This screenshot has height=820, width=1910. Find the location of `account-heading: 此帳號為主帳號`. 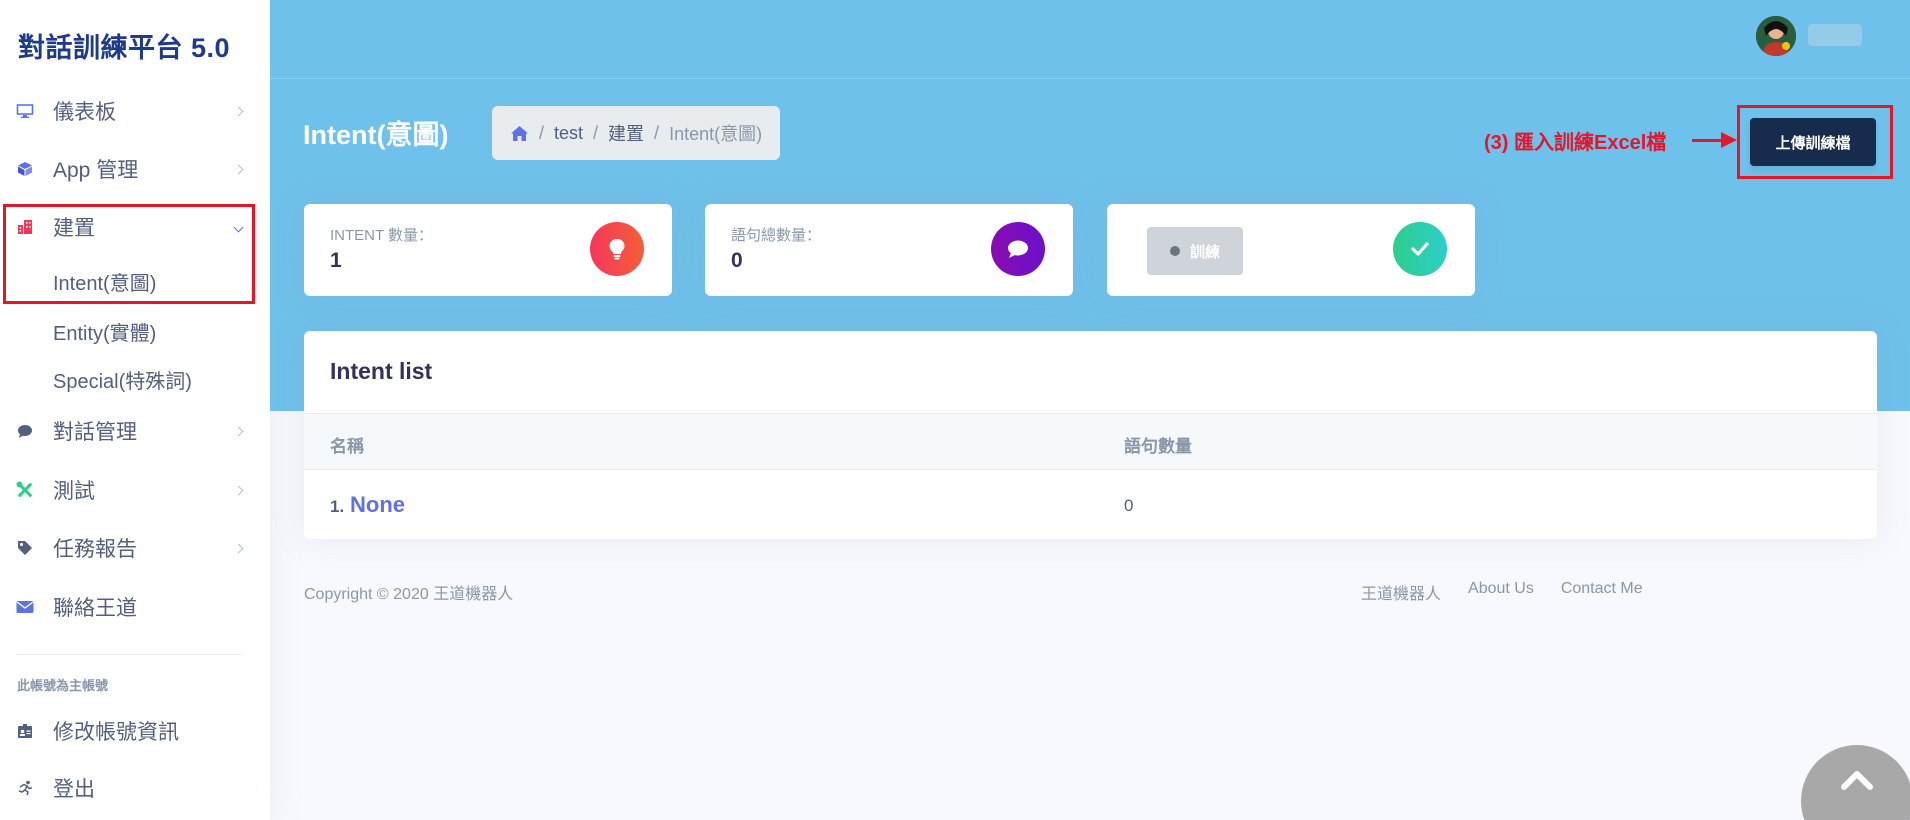

account-heading: 此帳號為主帳號 is located at coordinates (63, 685).